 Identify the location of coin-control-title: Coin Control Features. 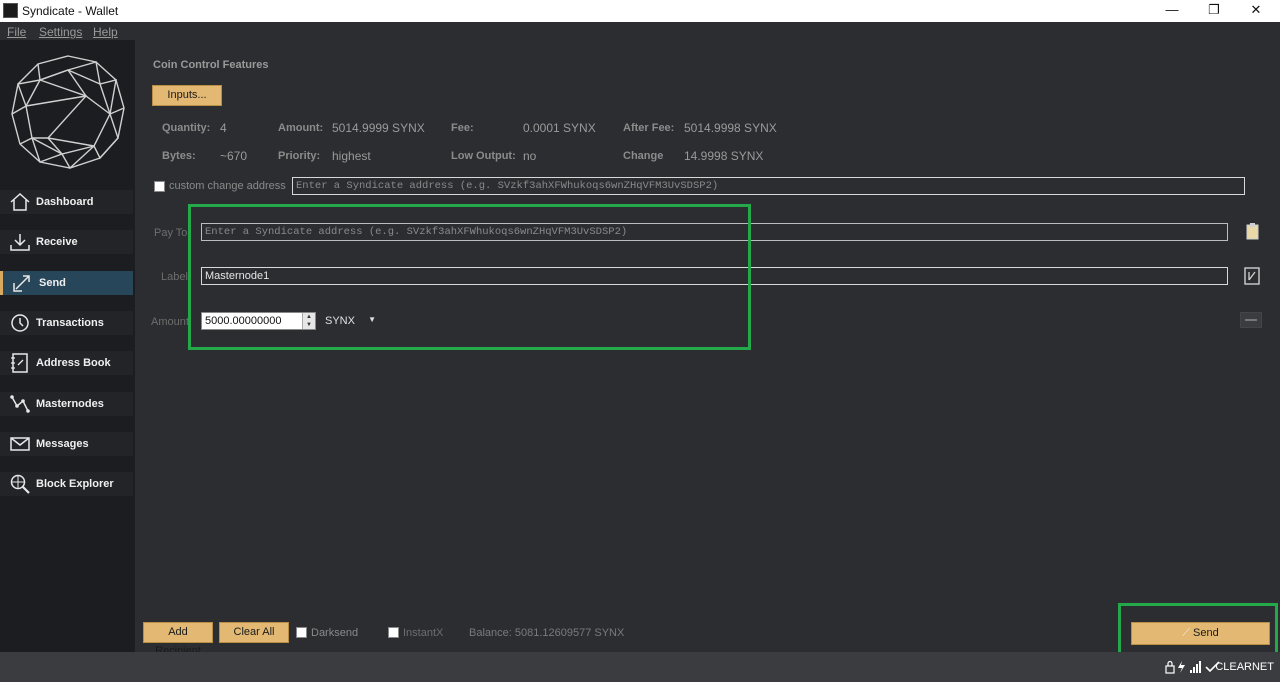
(211, 65).